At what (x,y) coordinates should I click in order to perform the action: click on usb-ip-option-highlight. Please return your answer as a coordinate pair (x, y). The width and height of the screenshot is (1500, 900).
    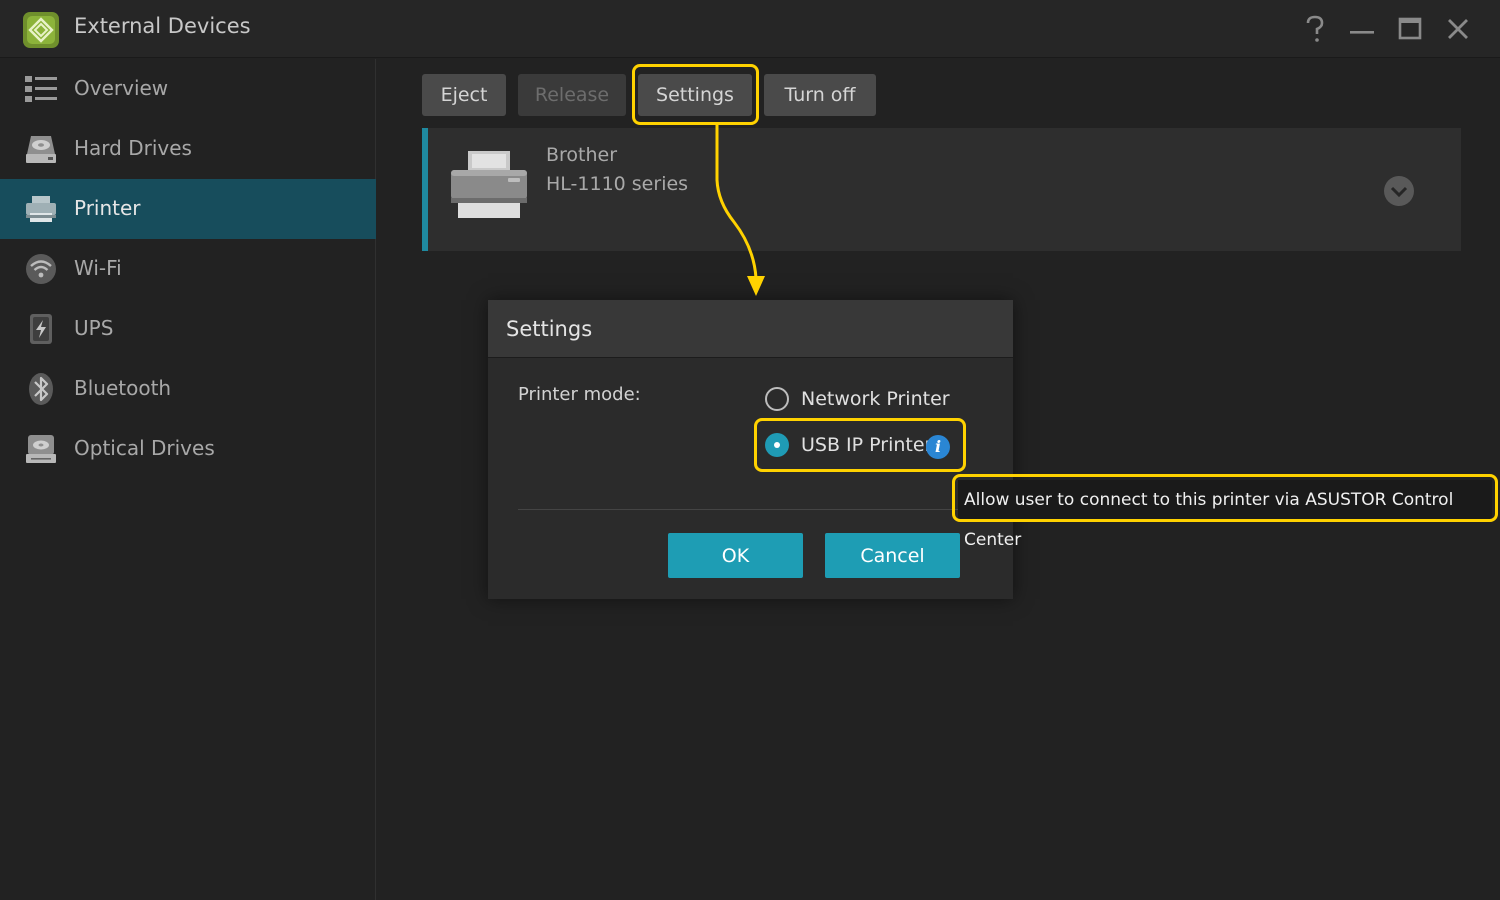
    Looking at the image, I should click on (860, 445).